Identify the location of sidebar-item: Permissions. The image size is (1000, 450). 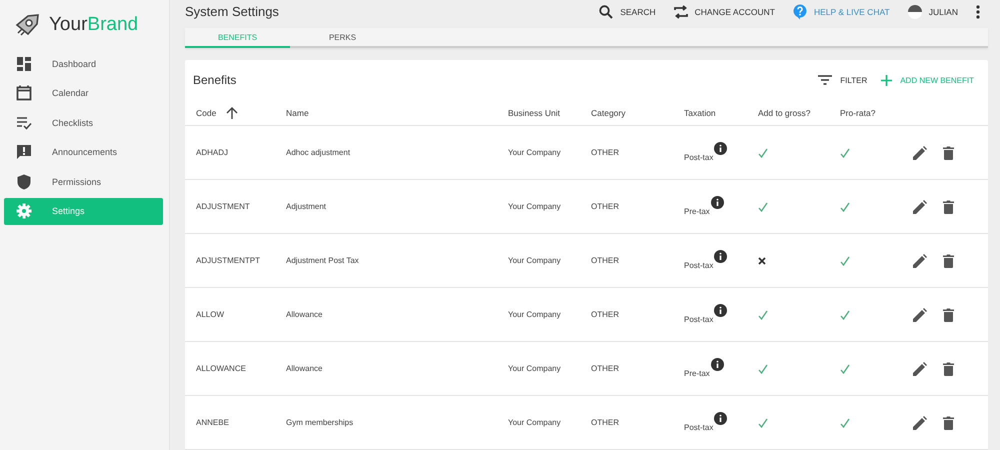
(83, 182).